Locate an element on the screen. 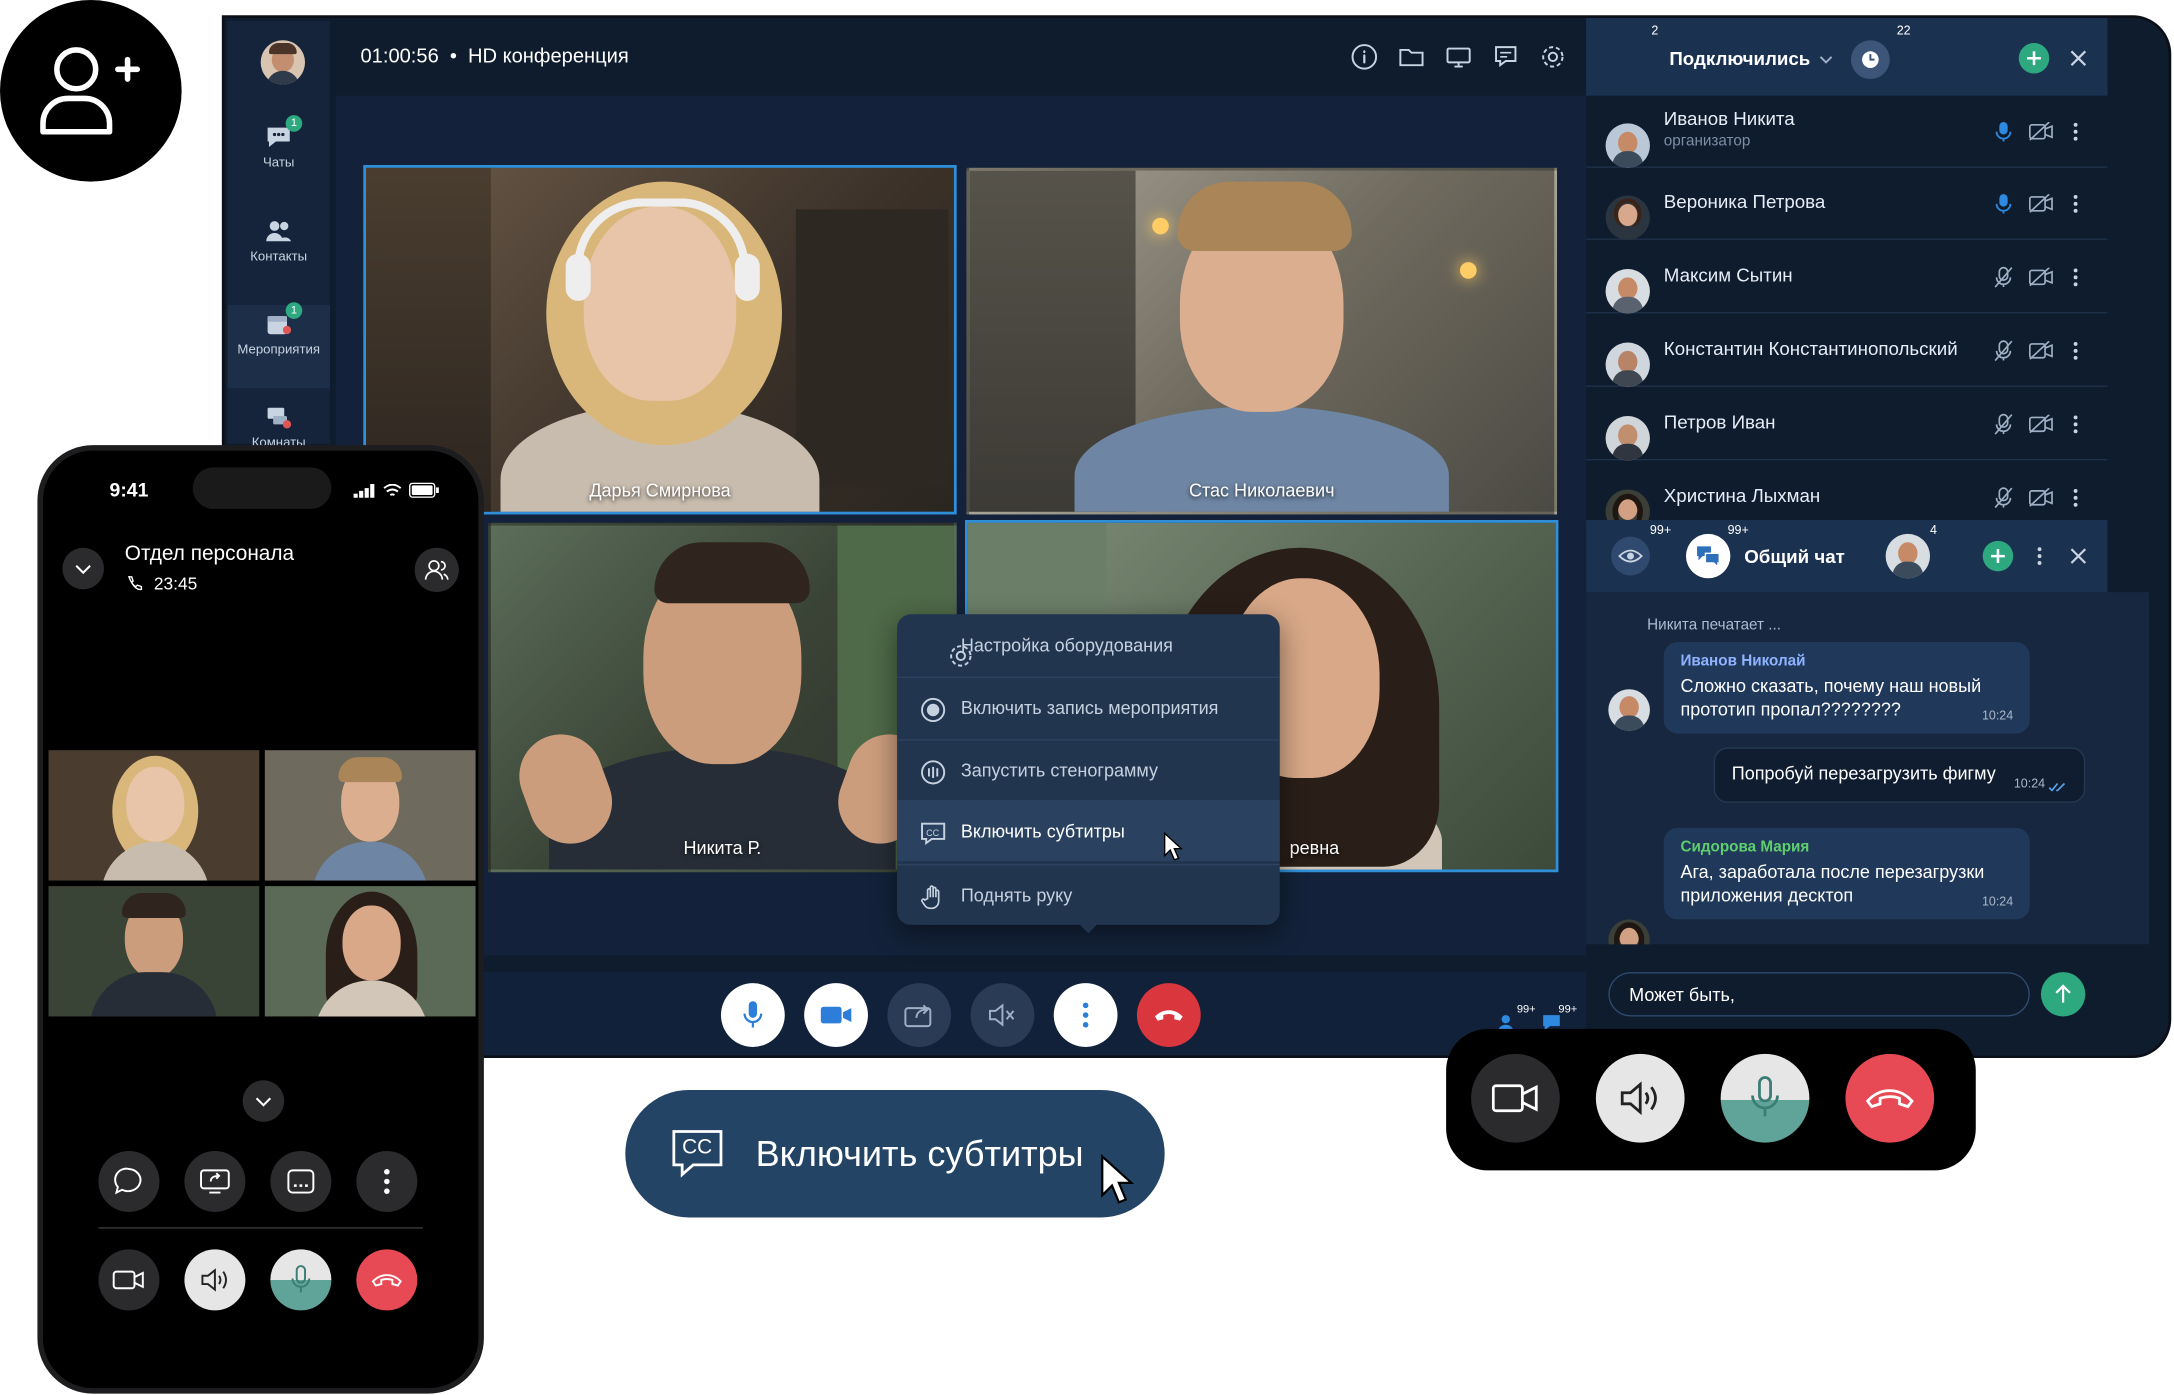 Image resolution: width=2174 pixels, height=1395 pixels. float-hang-up-button is located at coordinates (1890, 1098).